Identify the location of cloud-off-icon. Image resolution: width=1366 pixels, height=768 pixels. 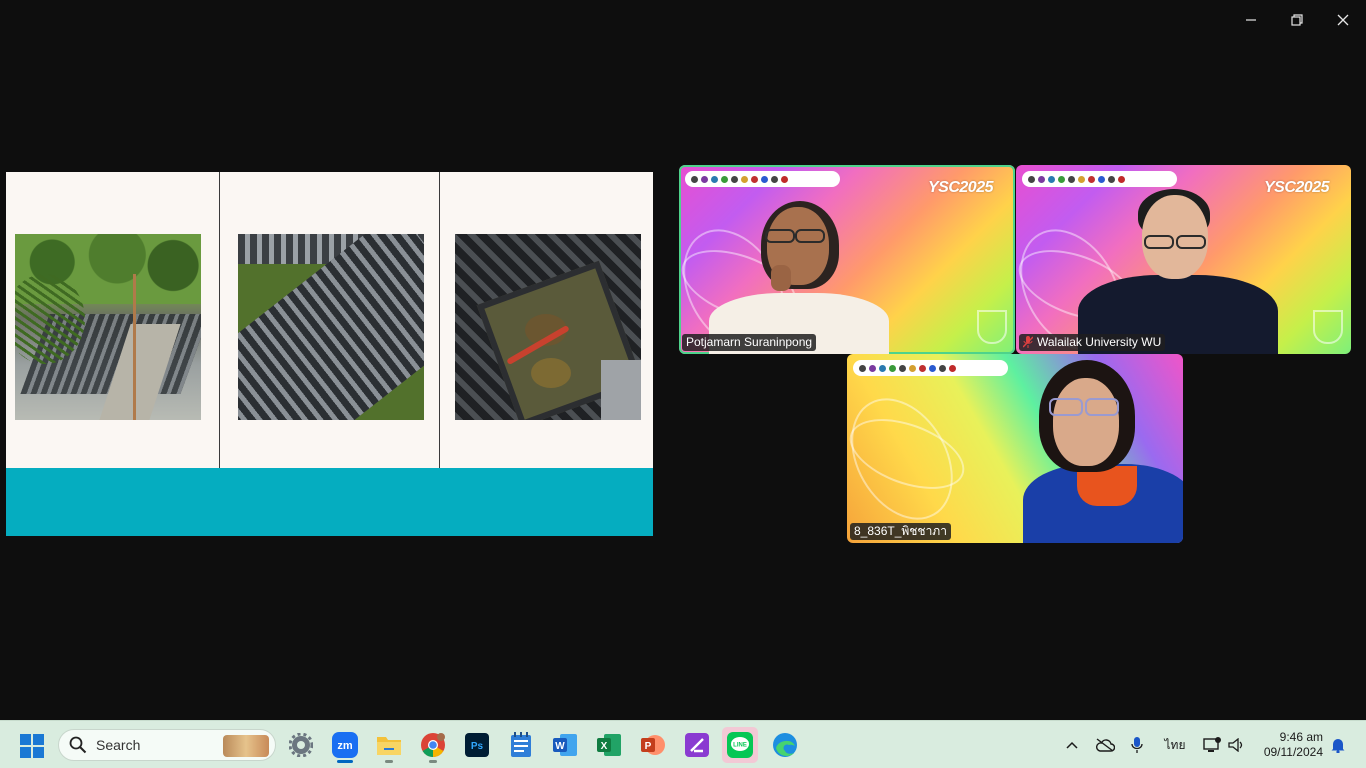
(1105, 745).